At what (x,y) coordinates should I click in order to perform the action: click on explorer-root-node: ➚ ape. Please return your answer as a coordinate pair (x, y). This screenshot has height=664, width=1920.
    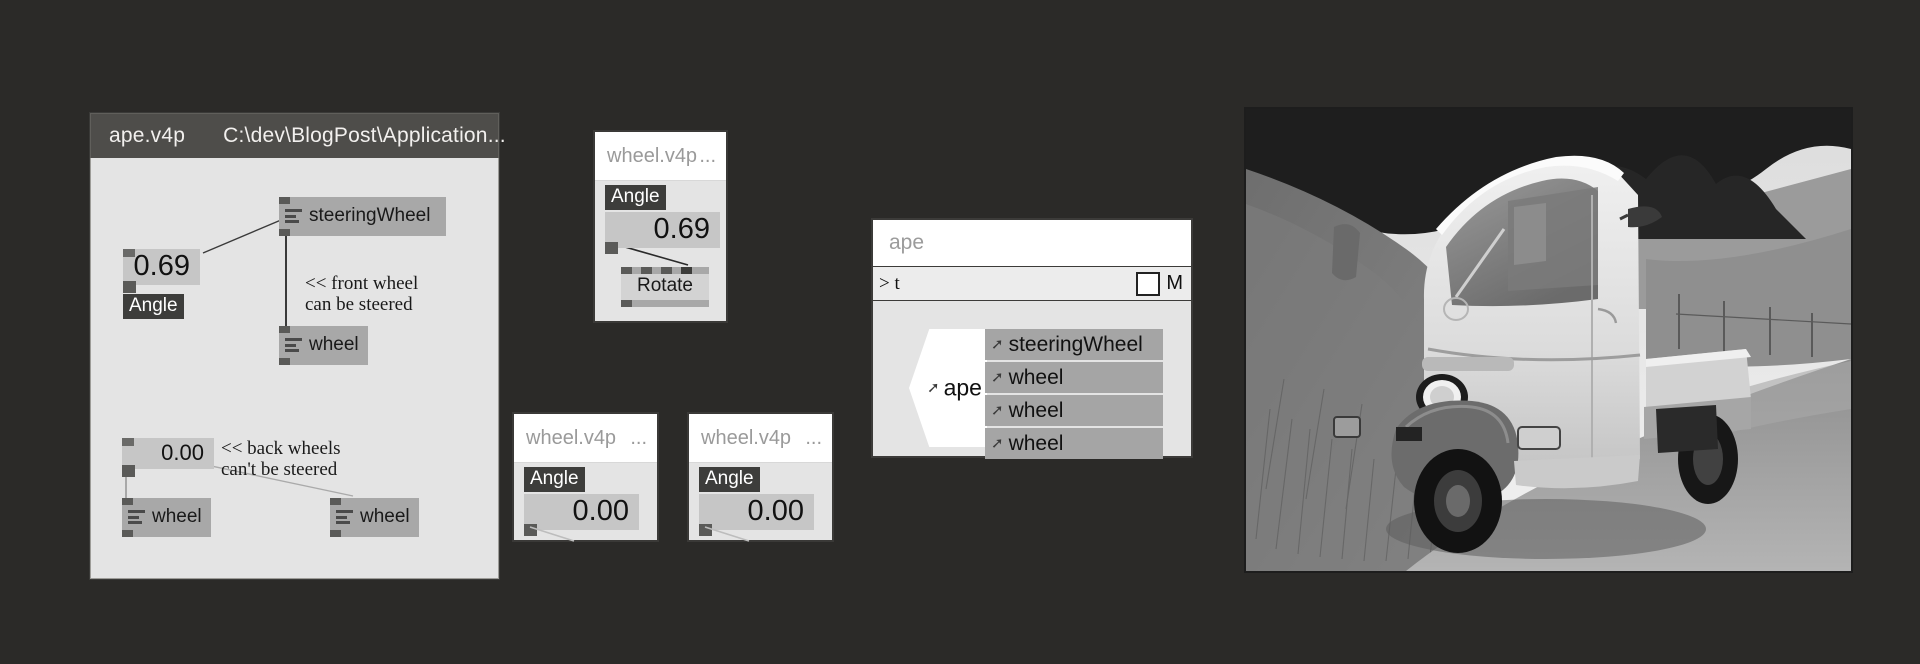
    Looking at the image, I should click on (948, 388).